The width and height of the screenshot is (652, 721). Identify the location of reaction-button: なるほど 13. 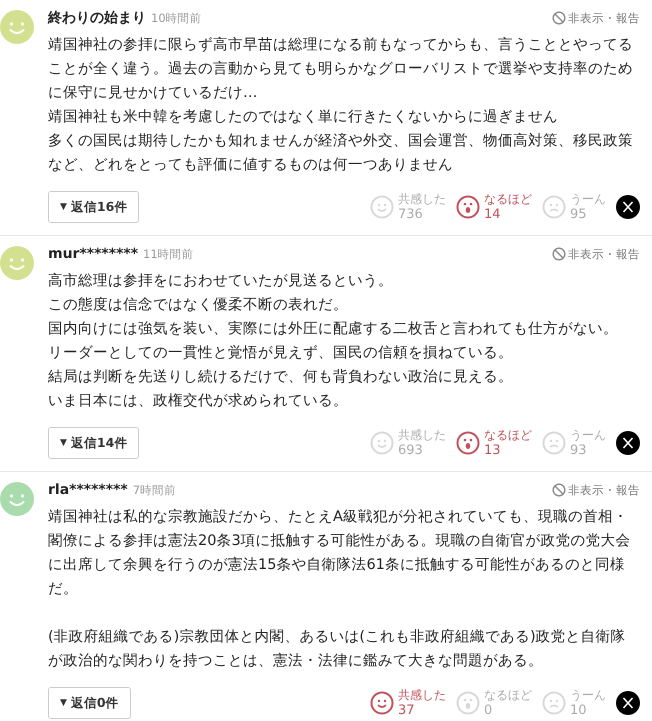
(494, 443).